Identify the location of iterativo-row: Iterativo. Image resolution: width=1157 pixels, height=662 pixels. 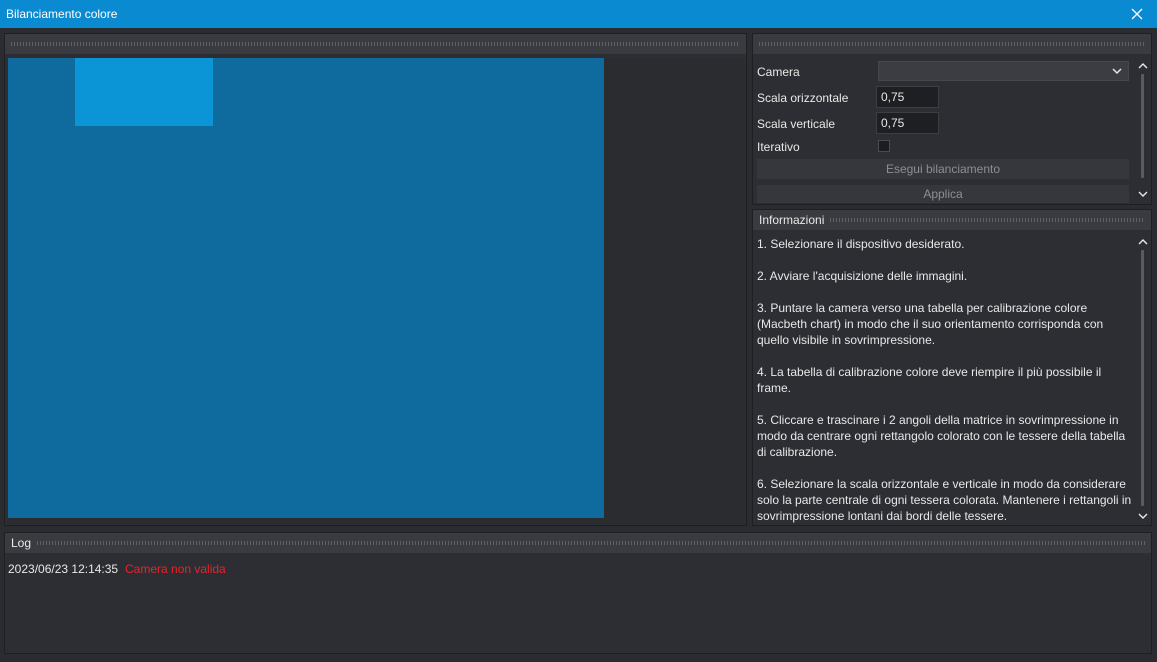
(778, 147).